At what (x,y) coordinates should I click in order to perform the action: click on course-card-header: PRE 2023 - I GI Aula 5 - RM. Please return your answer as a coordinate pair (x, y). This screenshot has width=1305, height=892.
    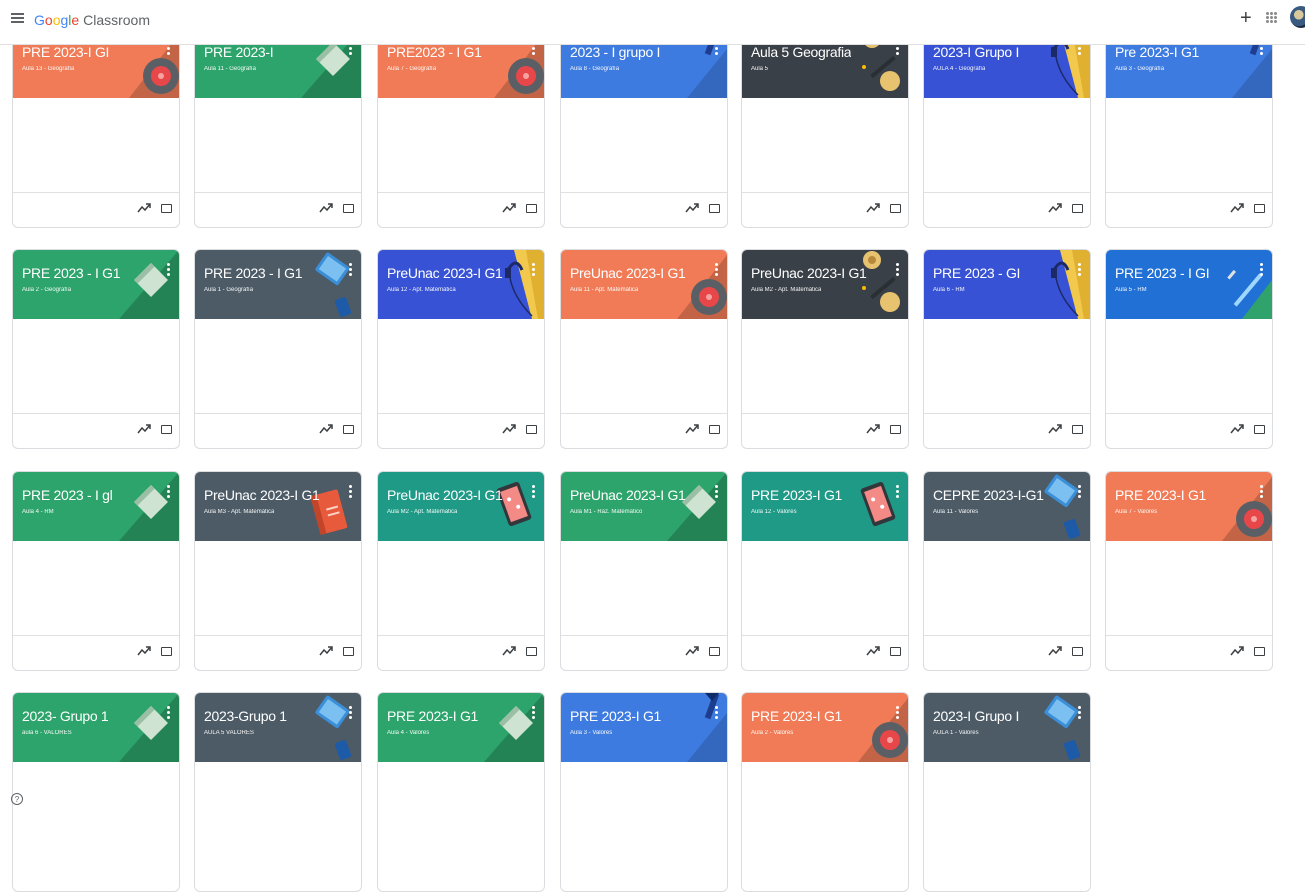
    Looking at the image, I should click on (1189, 284).